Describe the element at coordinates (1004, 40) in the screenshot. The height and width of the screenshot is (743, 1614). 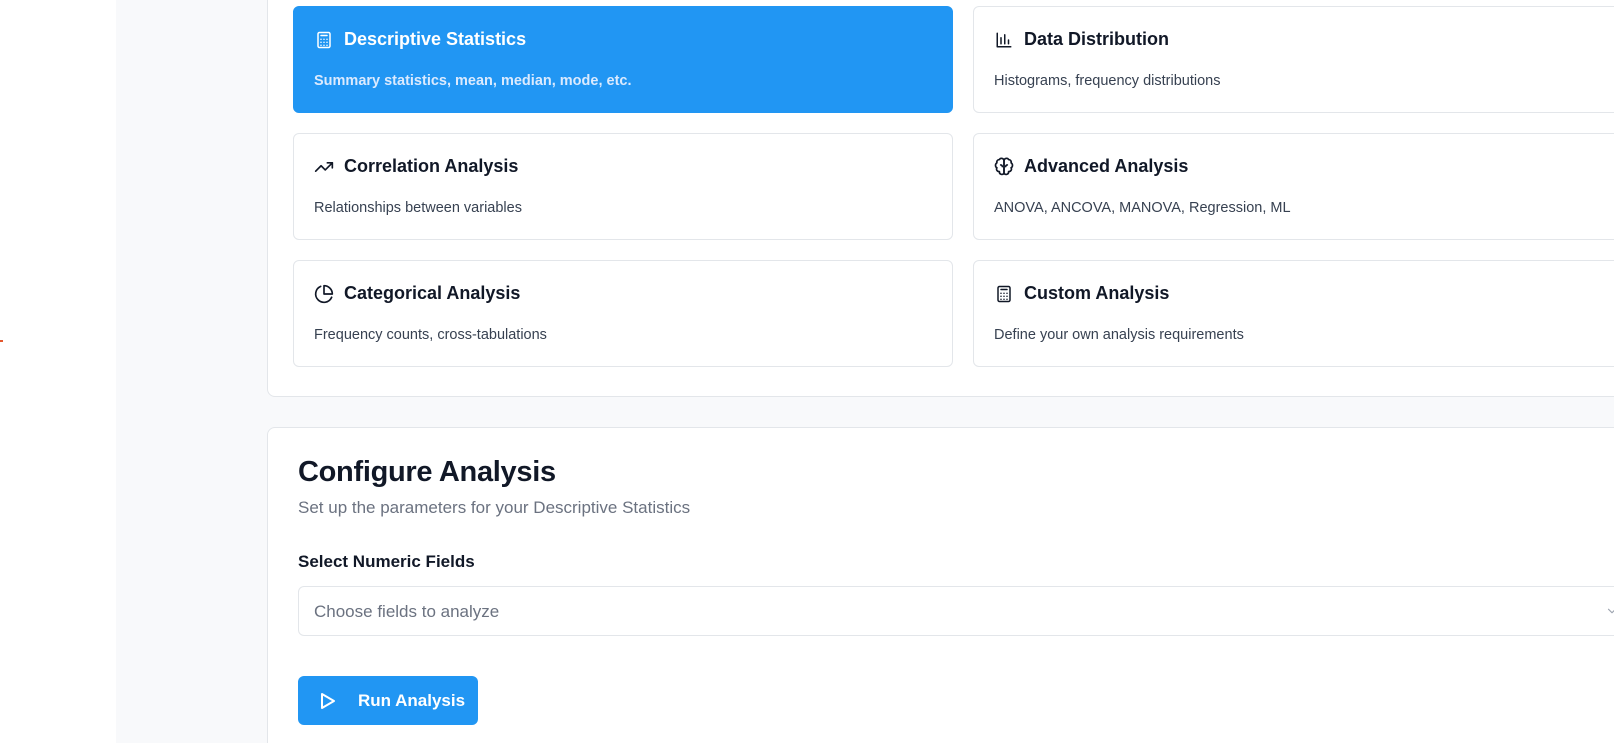
I see `bar-chart-icon` at that location.